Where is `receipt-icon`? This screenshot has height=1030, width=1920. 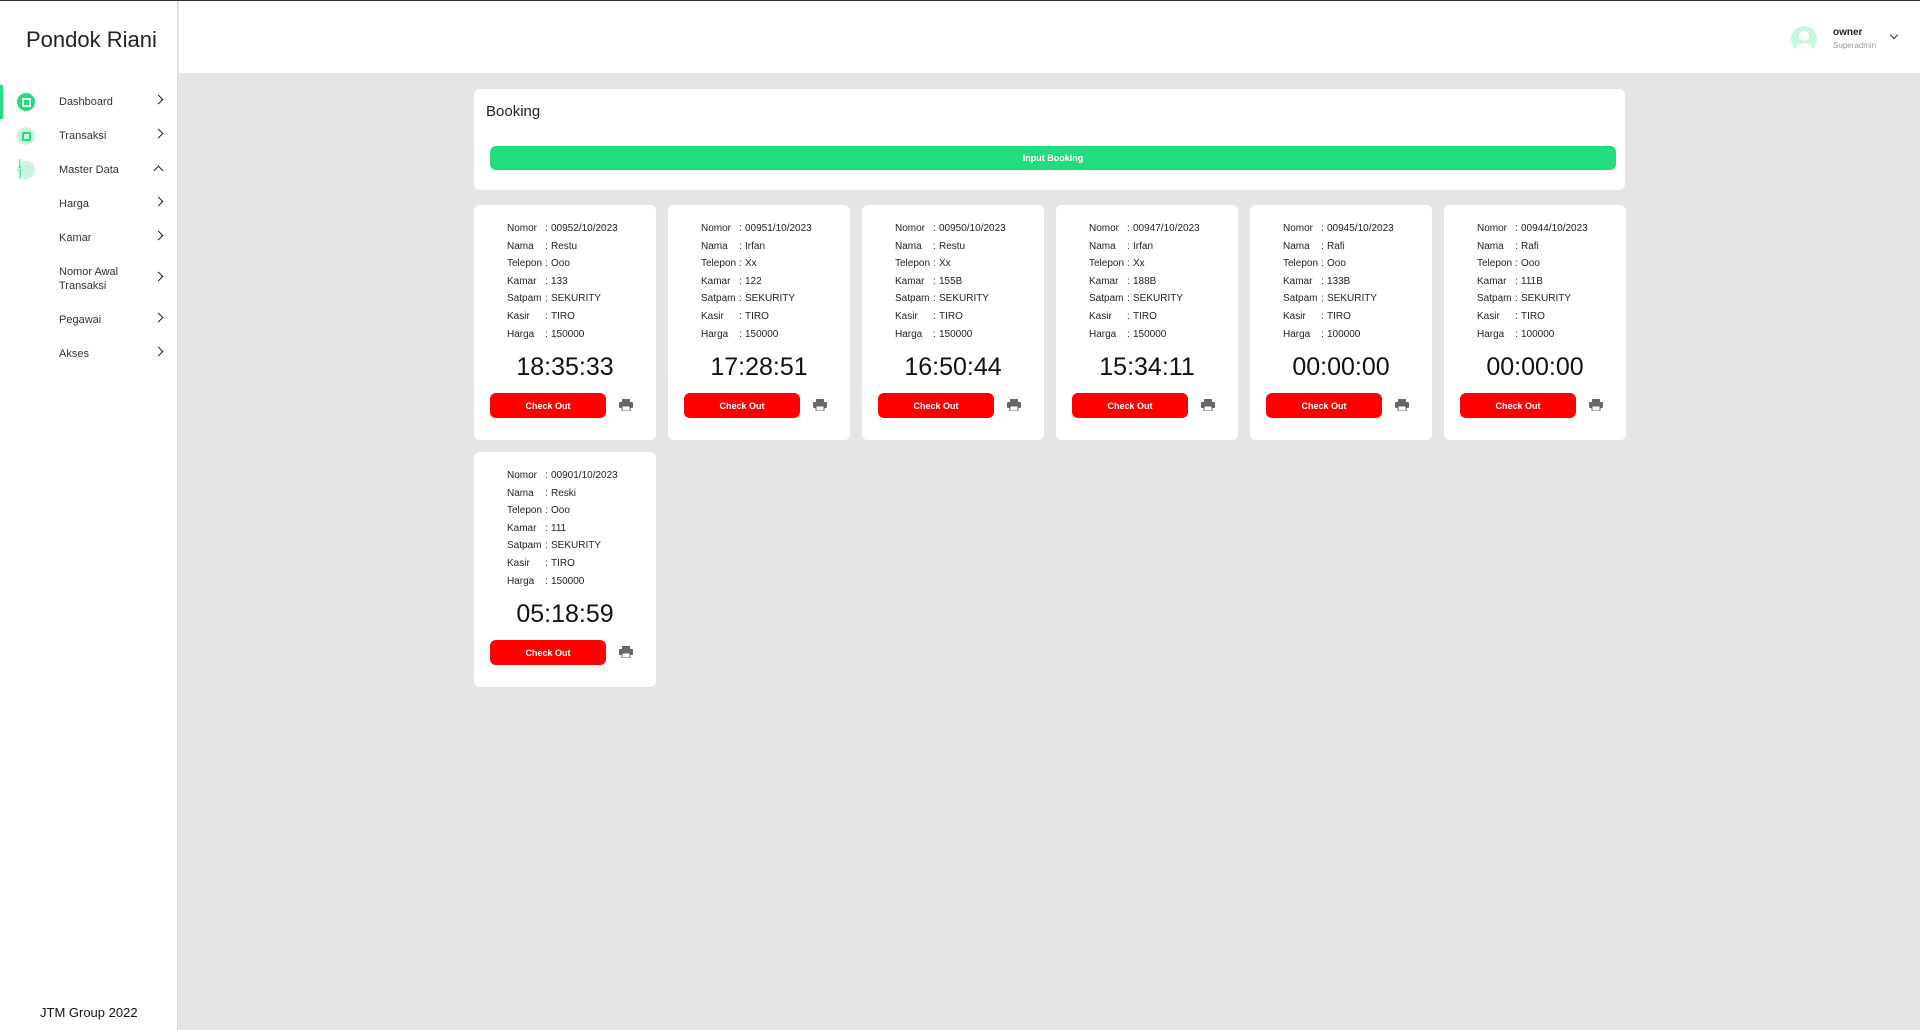
receipt-icon is located at coordinates (26, 136).